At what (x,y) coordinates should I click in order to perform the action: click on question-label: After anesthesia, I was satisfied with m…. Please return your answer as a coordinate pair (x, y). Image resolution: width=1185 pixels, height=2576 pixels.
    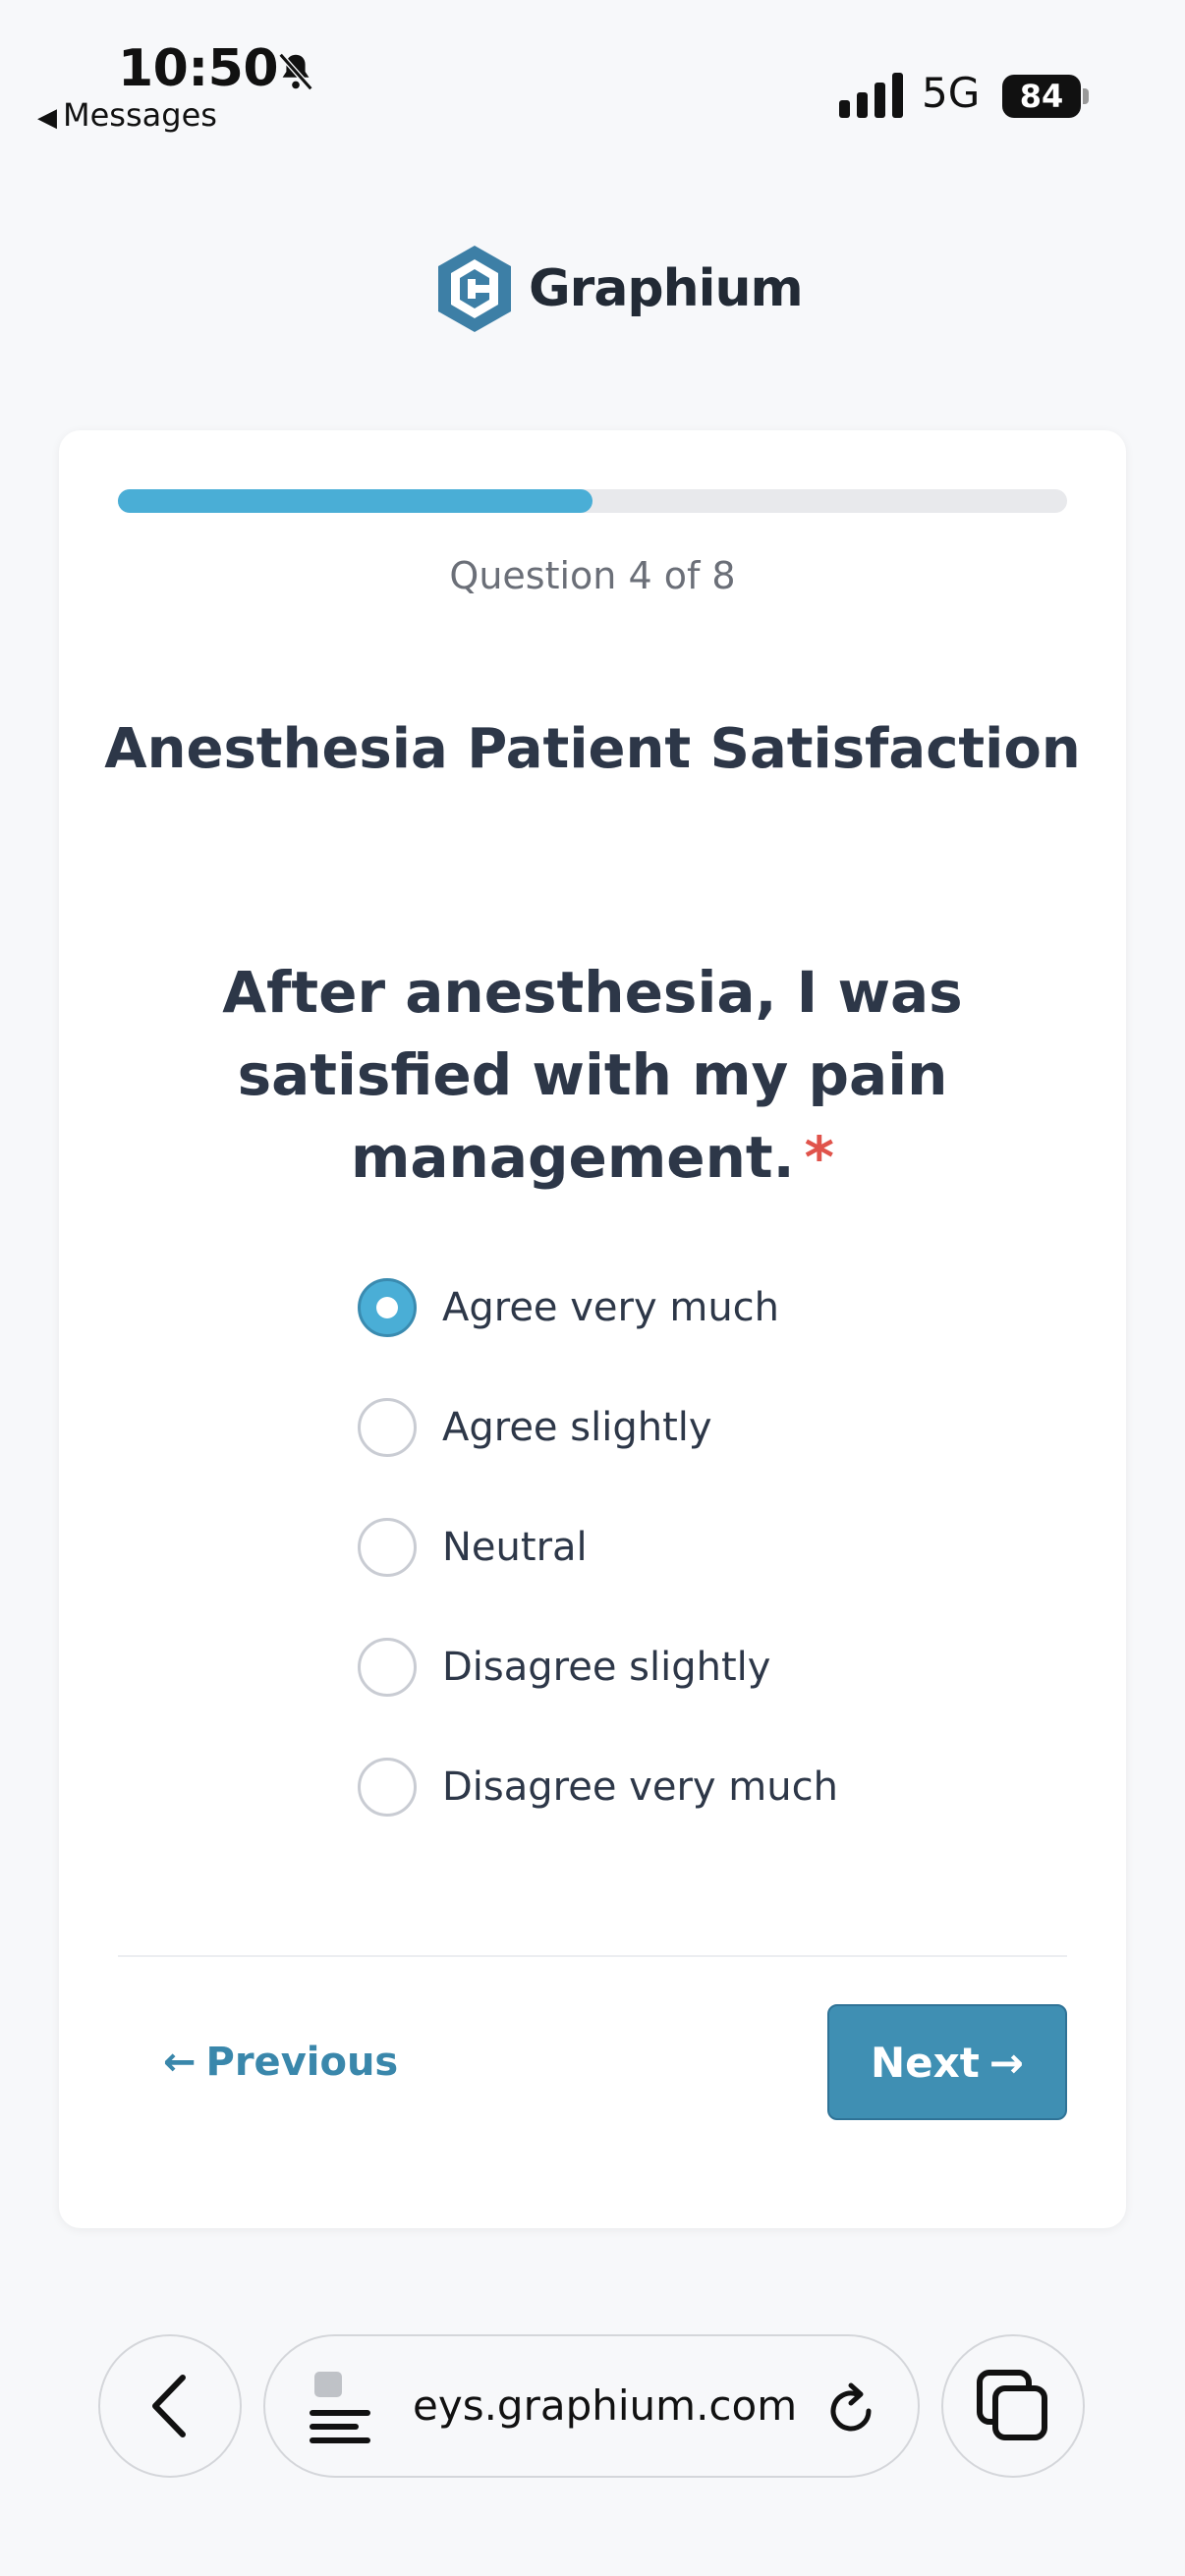
    Looking at the image, I should click on (592, 1075).